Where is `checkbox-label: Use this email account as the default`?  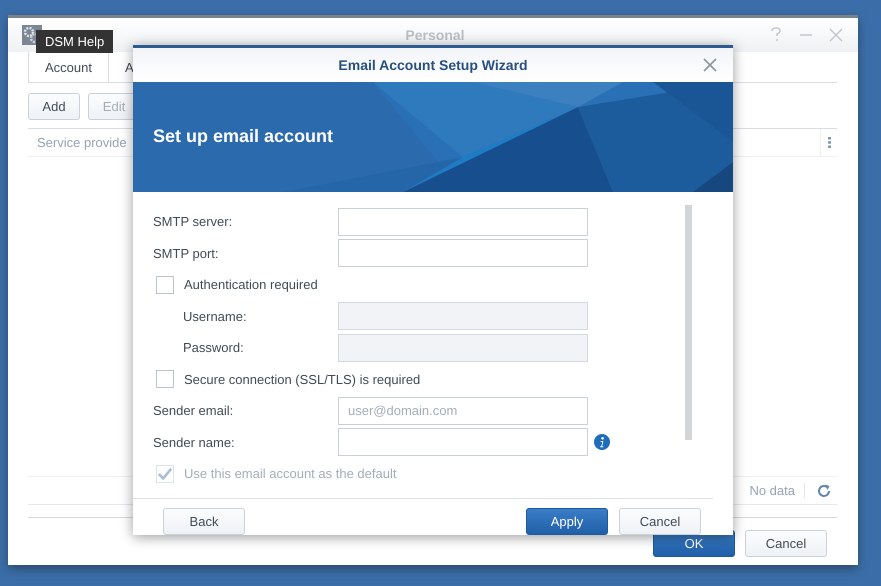
checkbox-label: Use this email account as the default is located at coordinates (290, 474).